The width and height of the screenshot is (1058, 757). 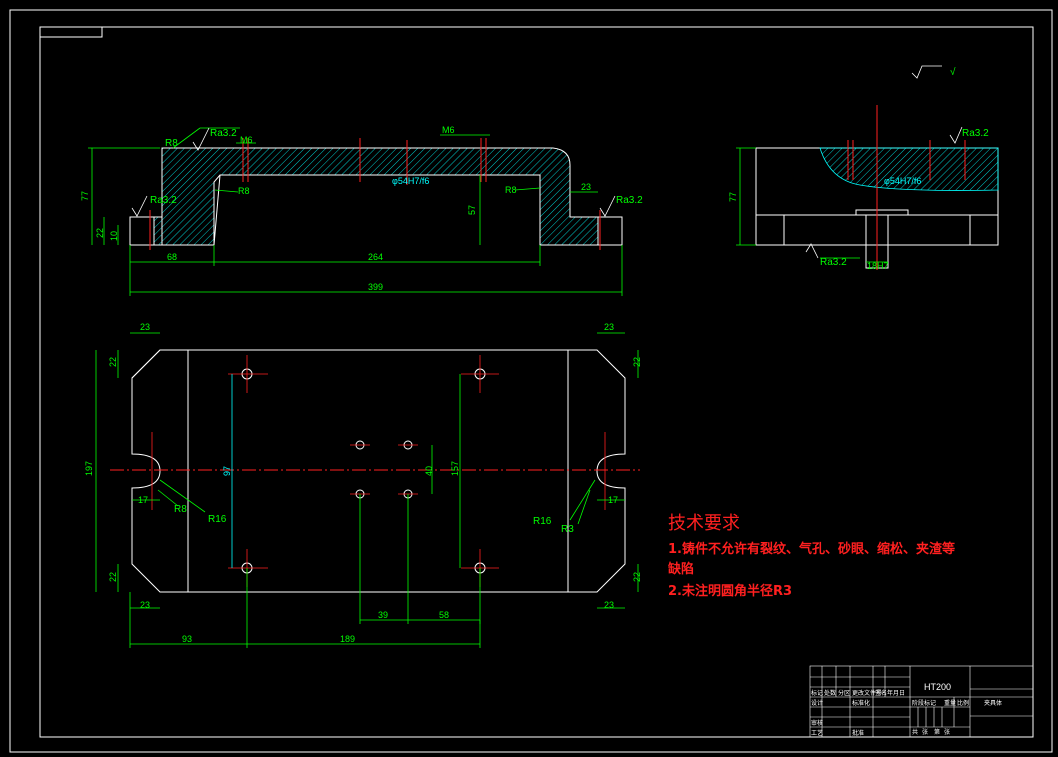 What do you see at coordinates (915, 732) in the screenshot?
I see `tb-cell-14: 共` at bounding box center [915, 732].